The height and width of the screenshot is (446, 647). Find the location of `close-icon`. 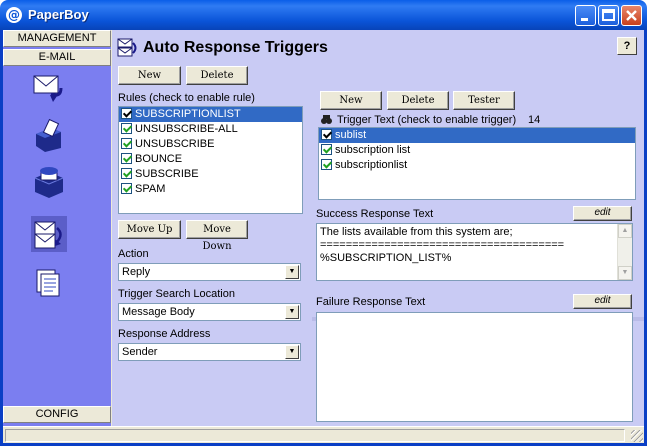

close-icon is located at coordinates (631, 15).